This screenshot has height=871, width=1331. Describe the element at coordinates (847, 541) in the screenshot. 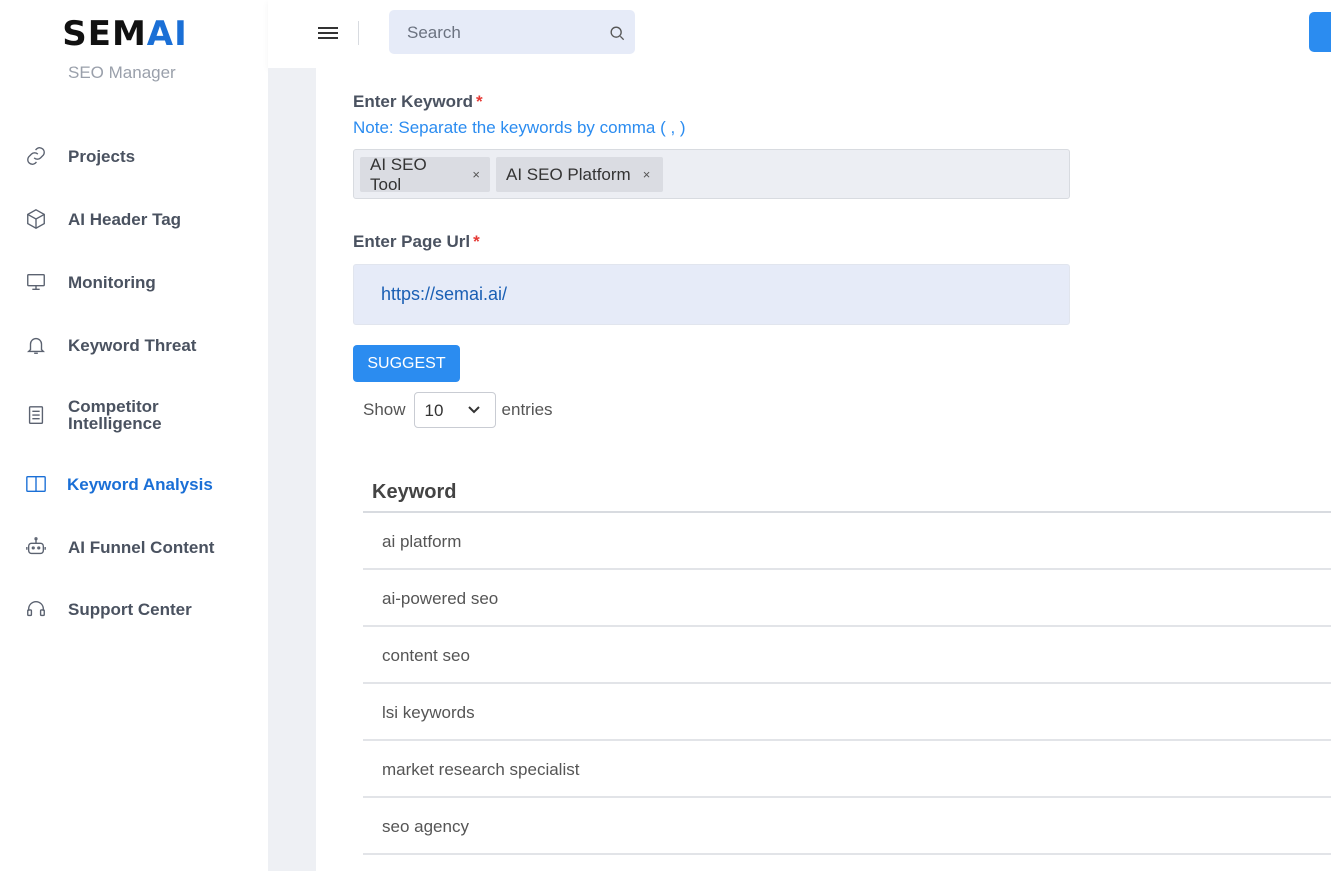

I see `table-row: ai platform` at that location.